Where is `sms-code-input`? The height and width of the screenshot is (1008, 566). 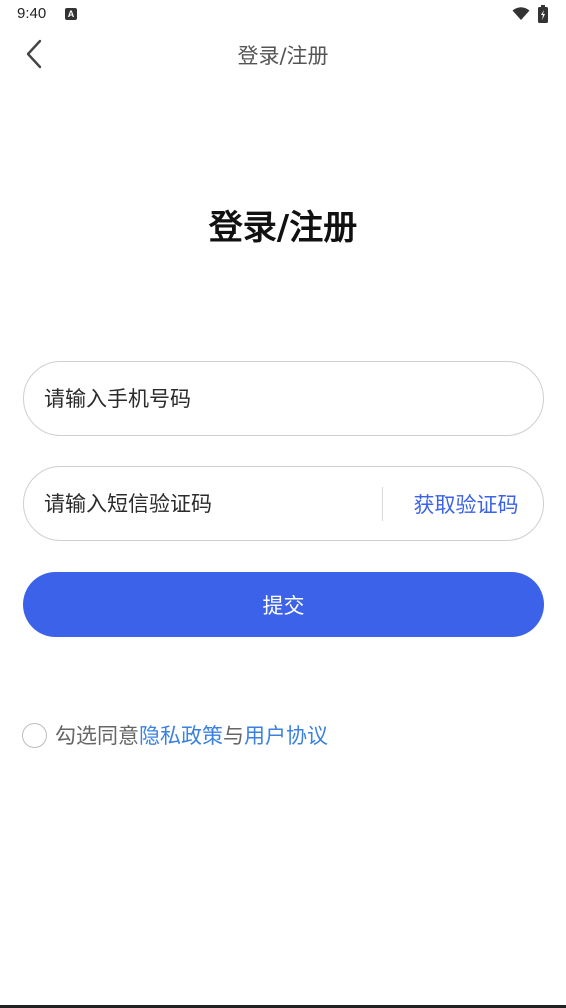
sms-code-input is located at coordinates (209, 503).